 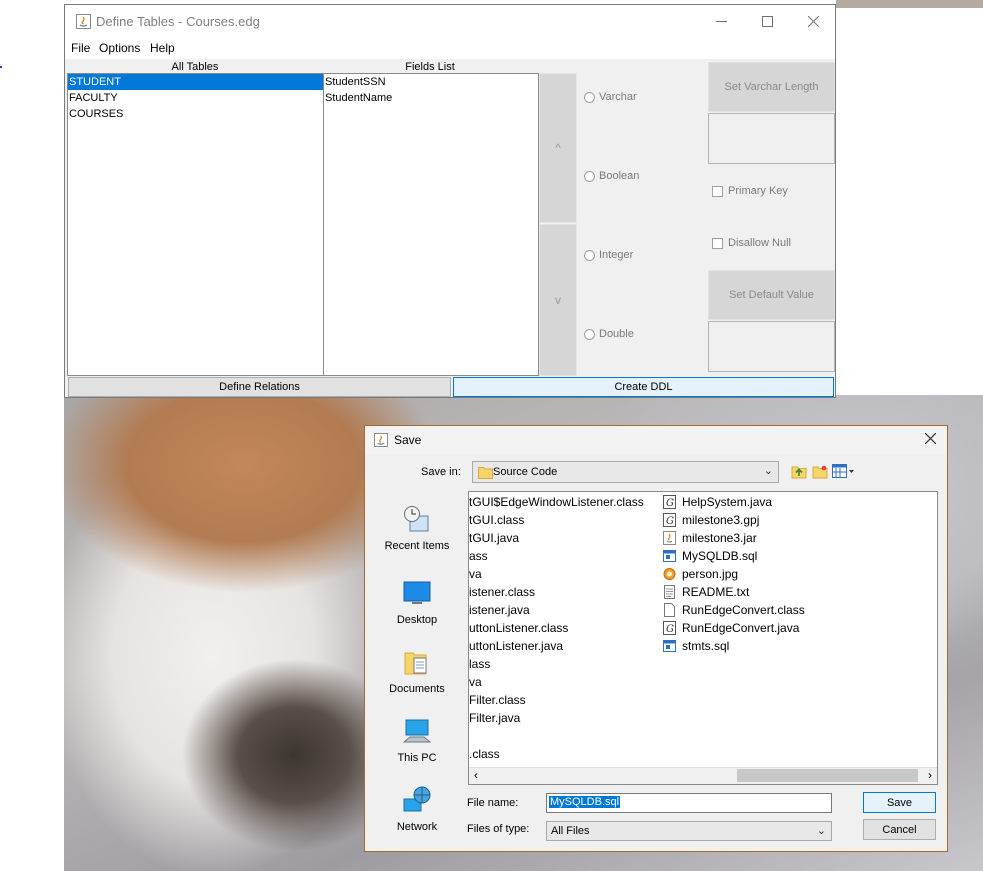 I want to click on save-button: Save, so click(x=899, y=802).